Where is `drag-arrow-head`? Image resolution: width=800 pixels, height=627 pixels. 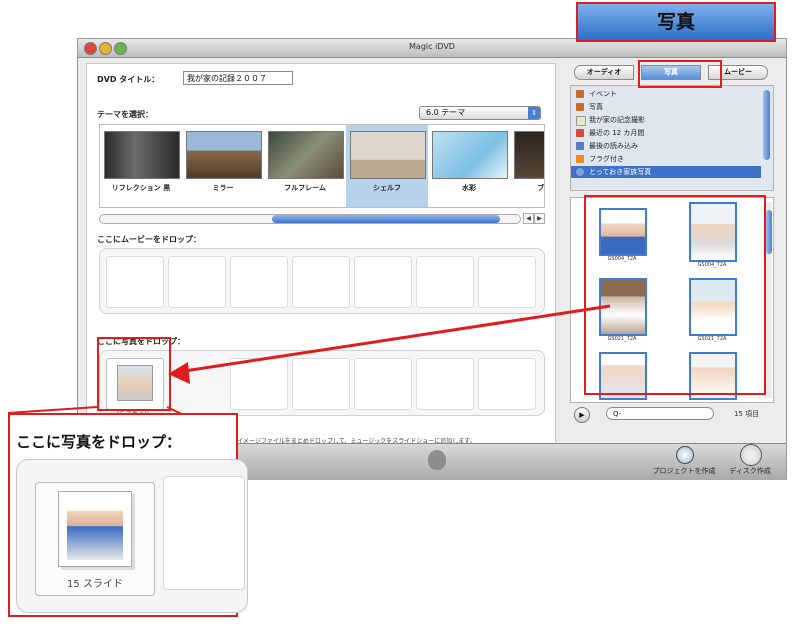 drag-arrow-head is located at coordinates (179, 373).